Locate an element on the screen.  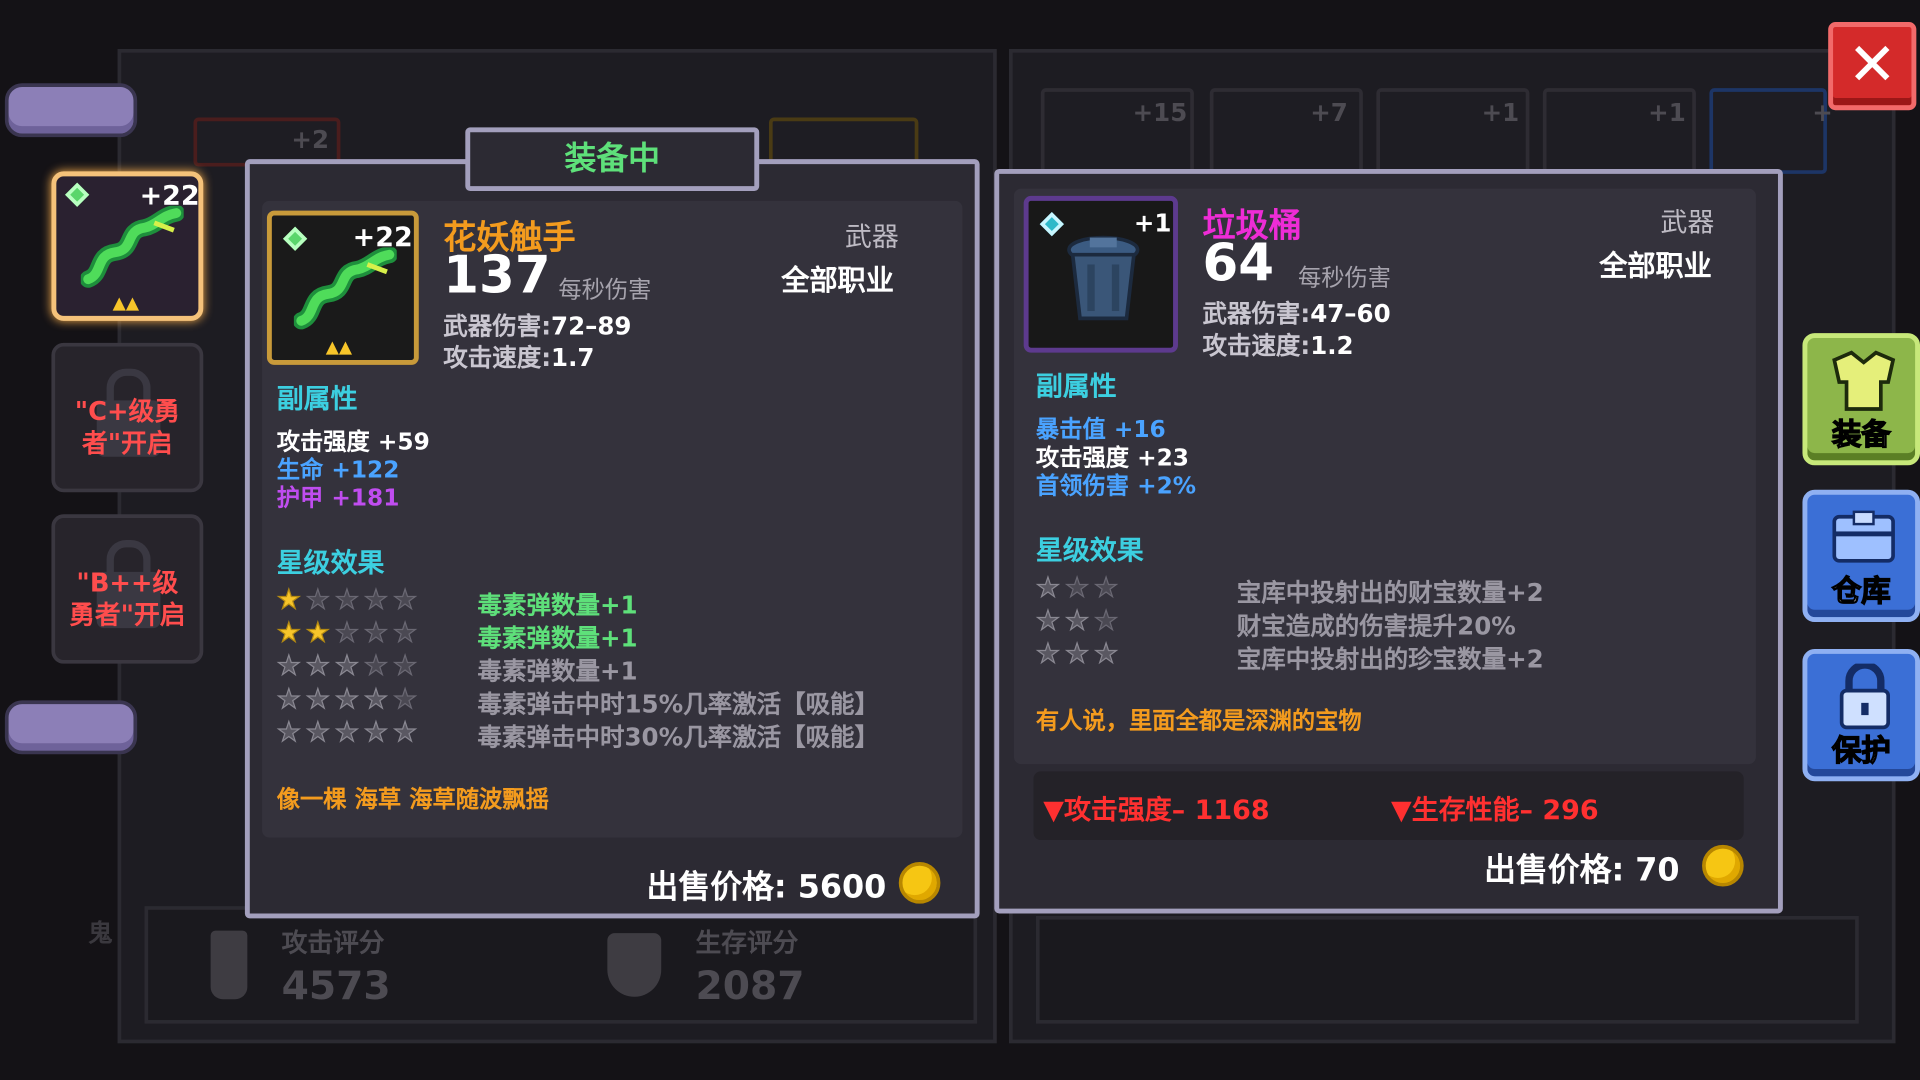
inventory-slot is located at coordinates (1768, 131).